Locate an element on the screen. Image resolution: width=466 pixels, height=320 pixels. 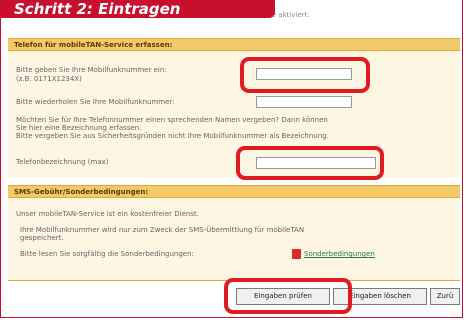
highlight-mobile-number is located at coordinates (305, 75).